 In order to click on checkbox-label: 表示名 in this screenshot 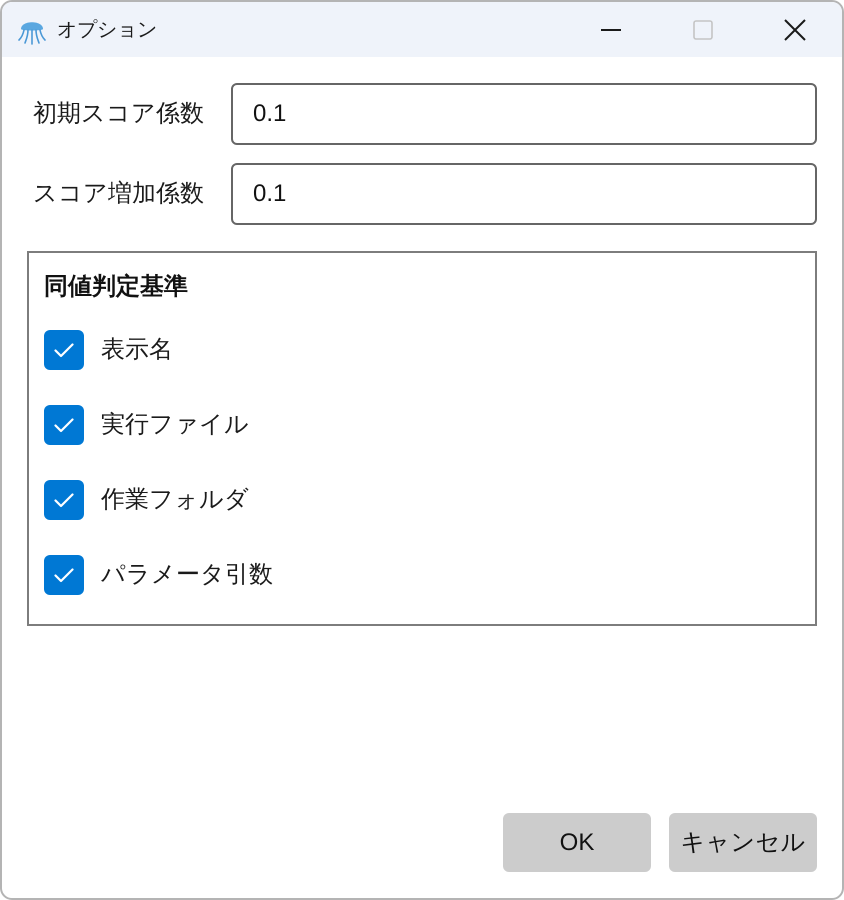, I will do `click(137, 350)`.